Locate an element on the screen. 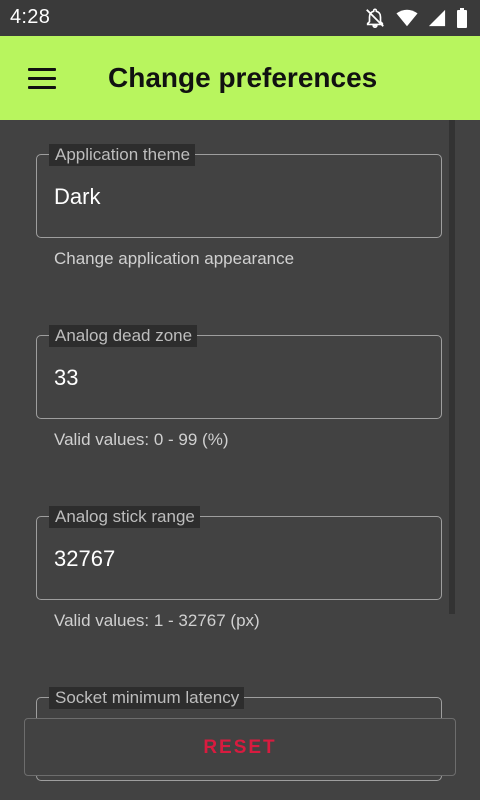  helper-text: Change application appearance is located at coordinates (174, 258).